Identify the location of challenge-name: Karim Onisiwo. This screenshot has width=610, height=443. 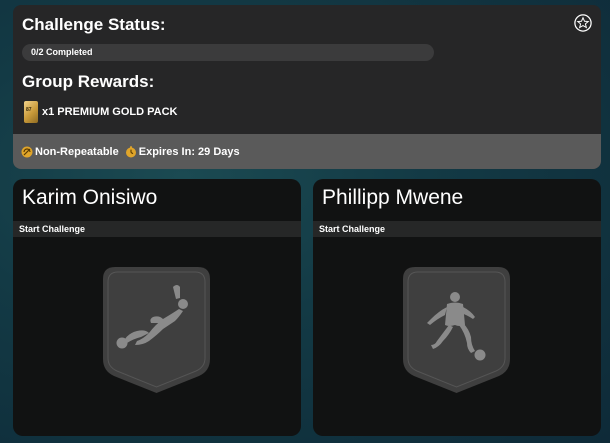
(90, 197).